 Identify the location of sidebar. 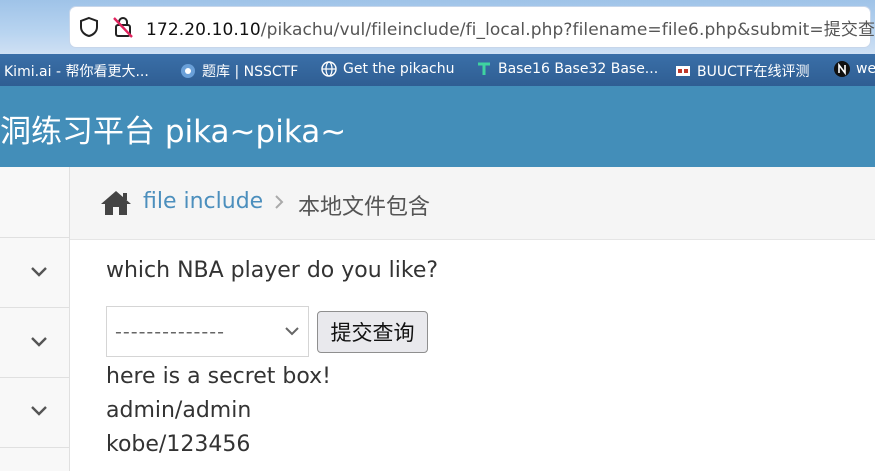
(35, 319).